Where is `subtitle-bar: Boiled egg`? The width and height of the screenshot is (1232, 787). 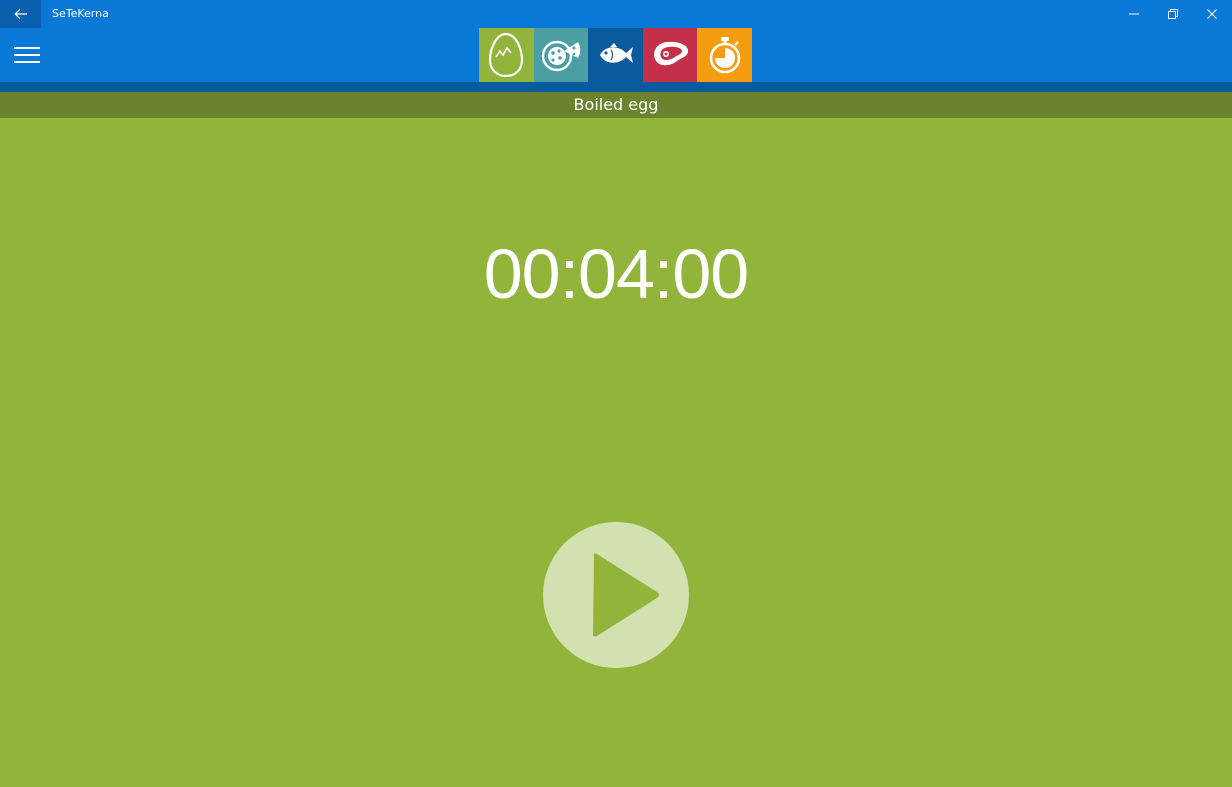
subtitle-bar: Boiled egg is located at coordinates (616, 105).